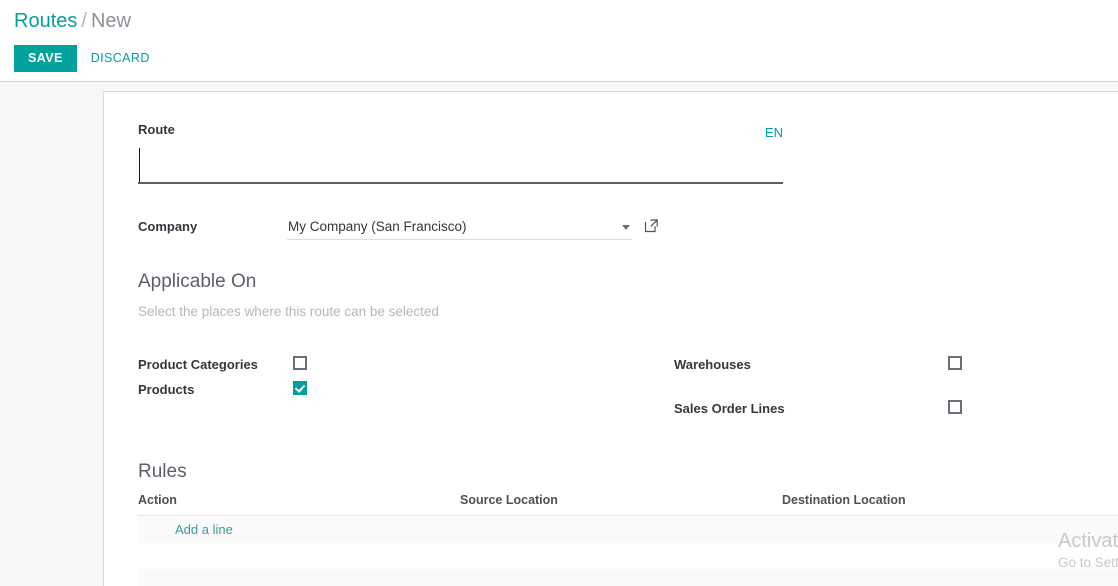 Image resolution: width=1118 pixels, height=586 pixels. Describe the element at coordinates (185, 529) in the screenshot. I see `add-a-line-button: Add a line` at that location.